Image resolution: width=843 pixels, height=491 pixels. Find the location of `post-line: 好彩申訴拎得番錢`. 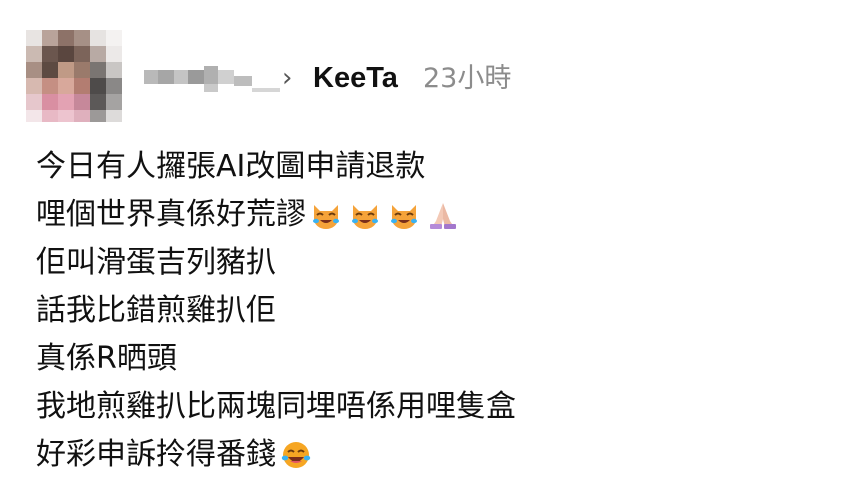

post-line: 好彩申訴拎得番錢 is located at coordinates (426, 455).